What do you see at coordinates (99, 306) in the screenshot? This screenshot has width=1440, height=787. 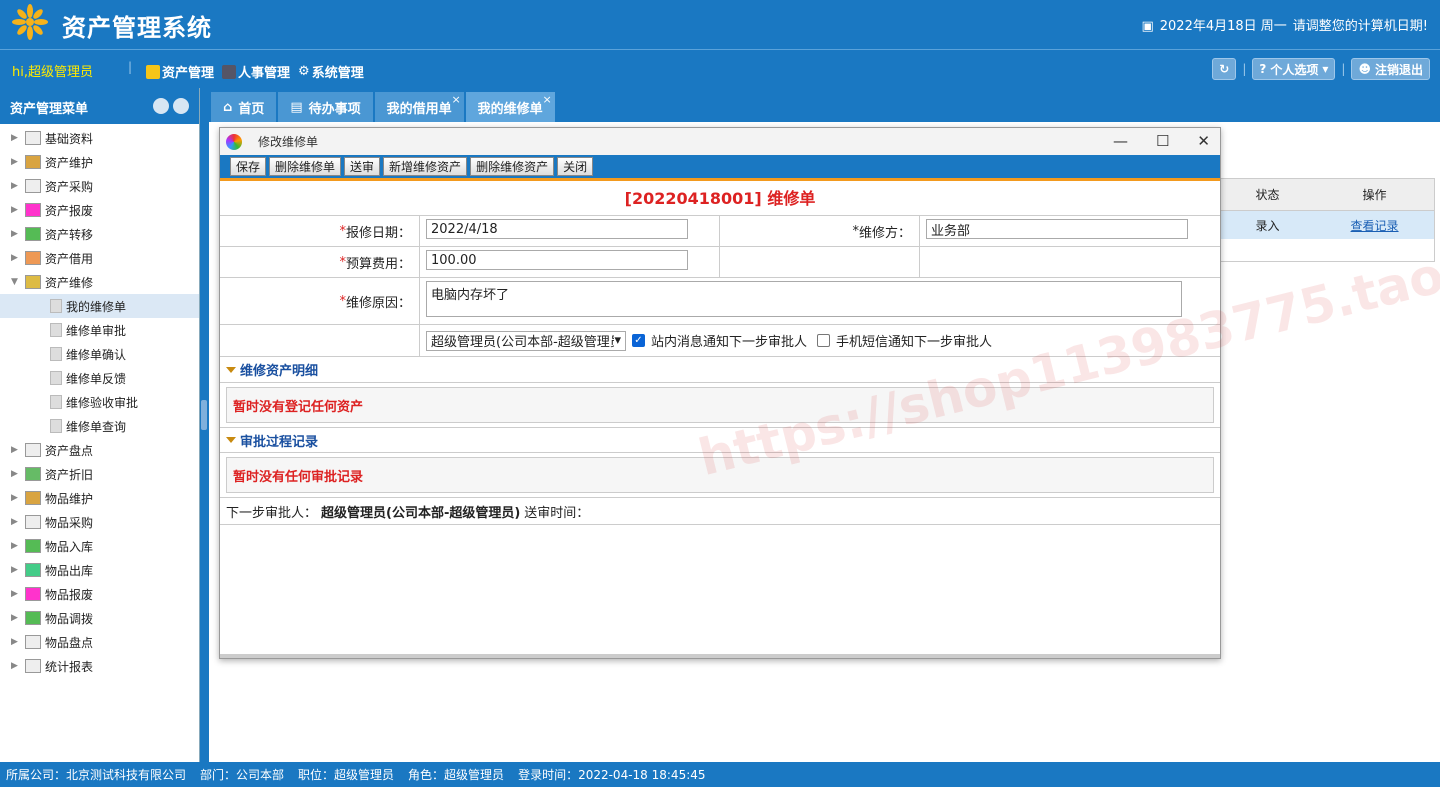 I see `submenu-my-repair: 我的维修单` at bounding box center [99, 306].